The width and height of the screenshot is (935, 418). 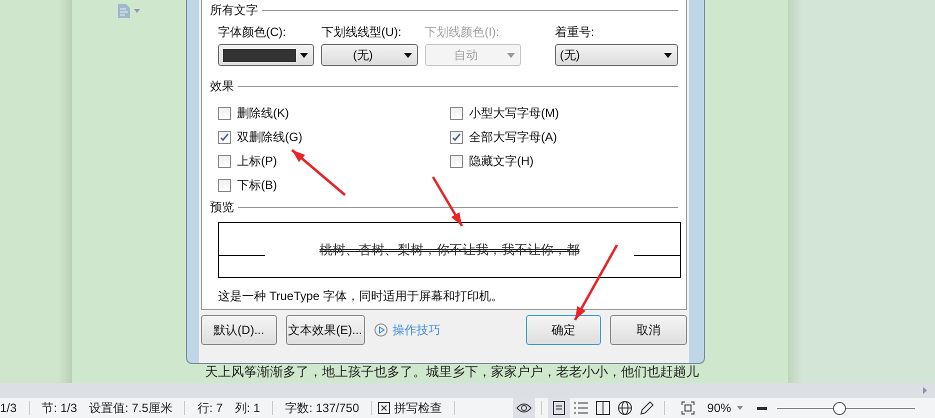 I want to click on eye-icon, so click(x=524, y=408).